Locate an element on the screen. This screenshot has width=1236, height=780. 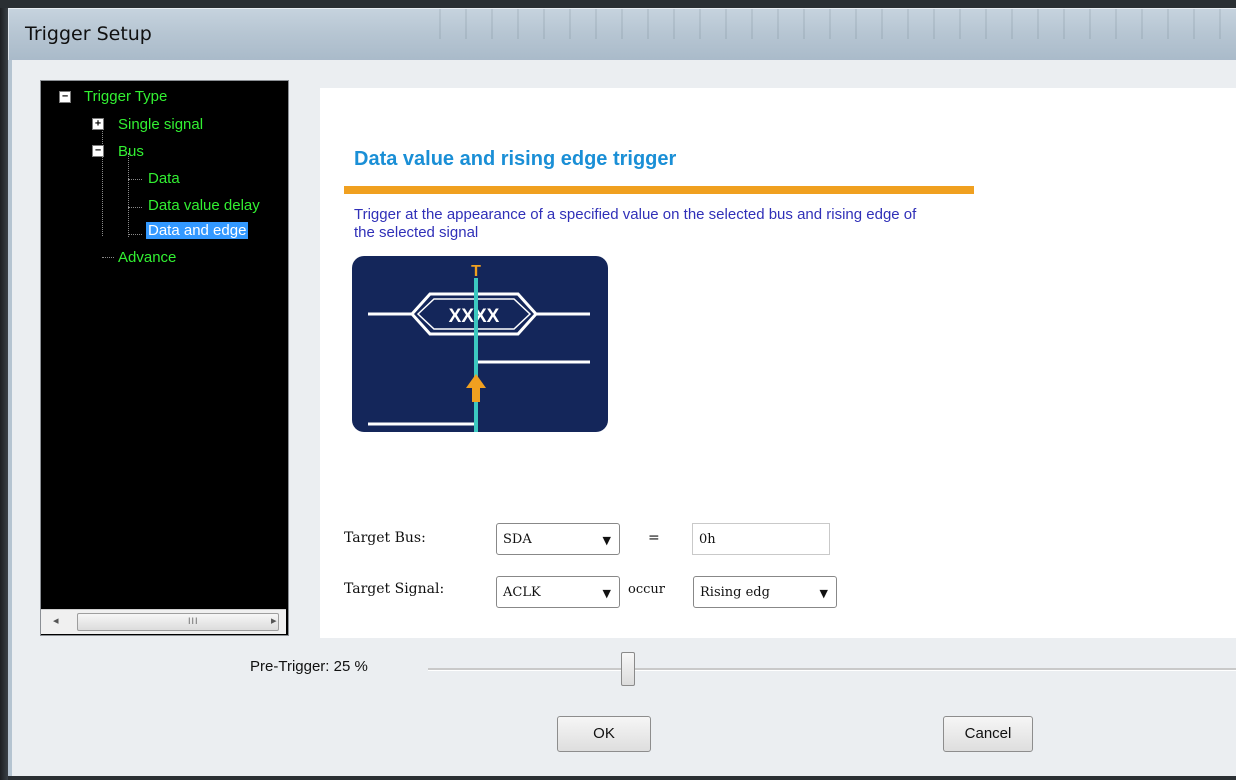
trigger-heading: Data value and rising edge trigger is located at coordinates (515, 159).